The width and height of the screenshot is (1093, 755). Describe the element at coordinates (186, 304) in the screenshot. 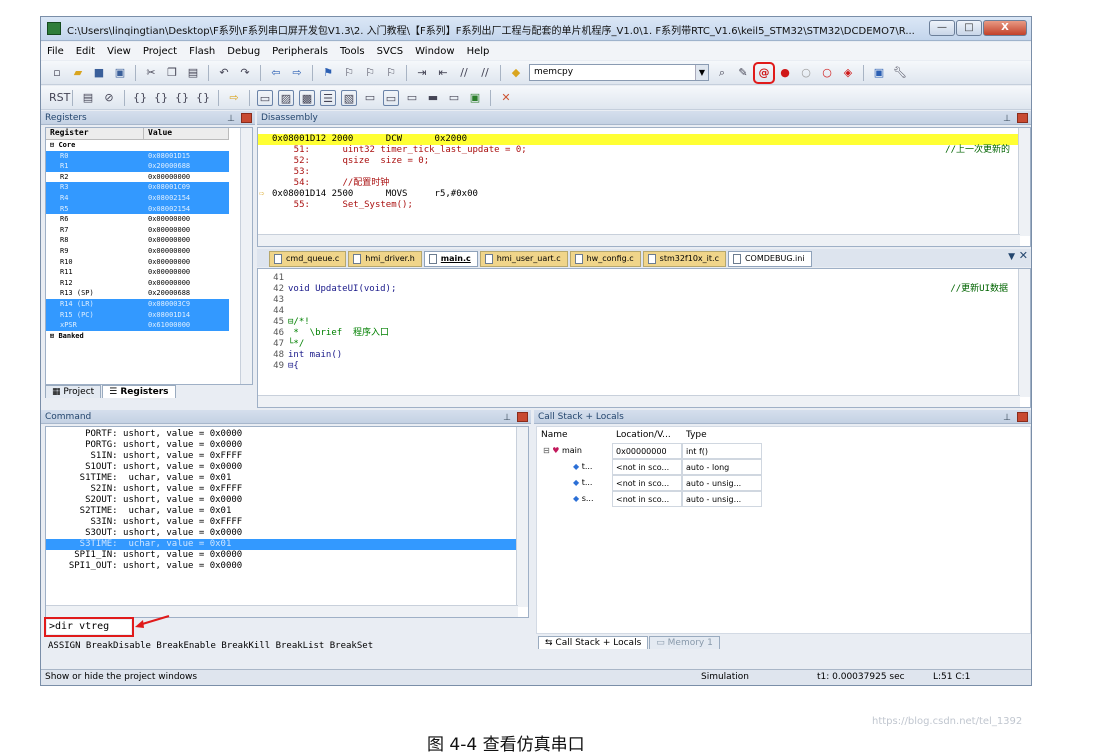

I see `register-value: 0x080003C9` at that location.